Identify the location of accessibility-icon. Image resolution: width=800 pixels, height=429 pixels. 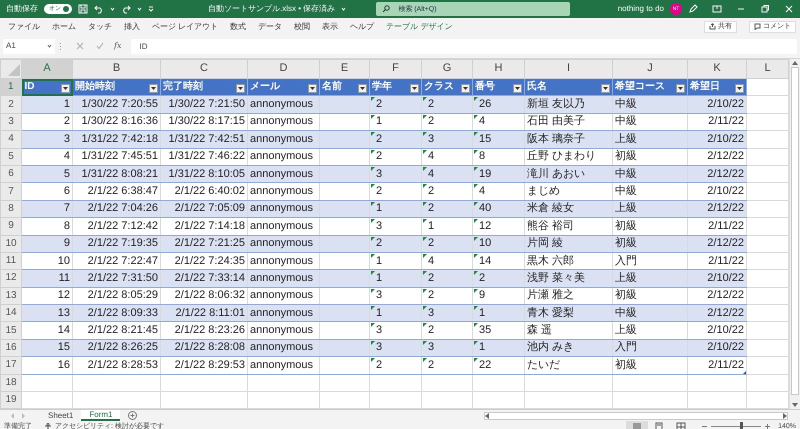
(48, 425).